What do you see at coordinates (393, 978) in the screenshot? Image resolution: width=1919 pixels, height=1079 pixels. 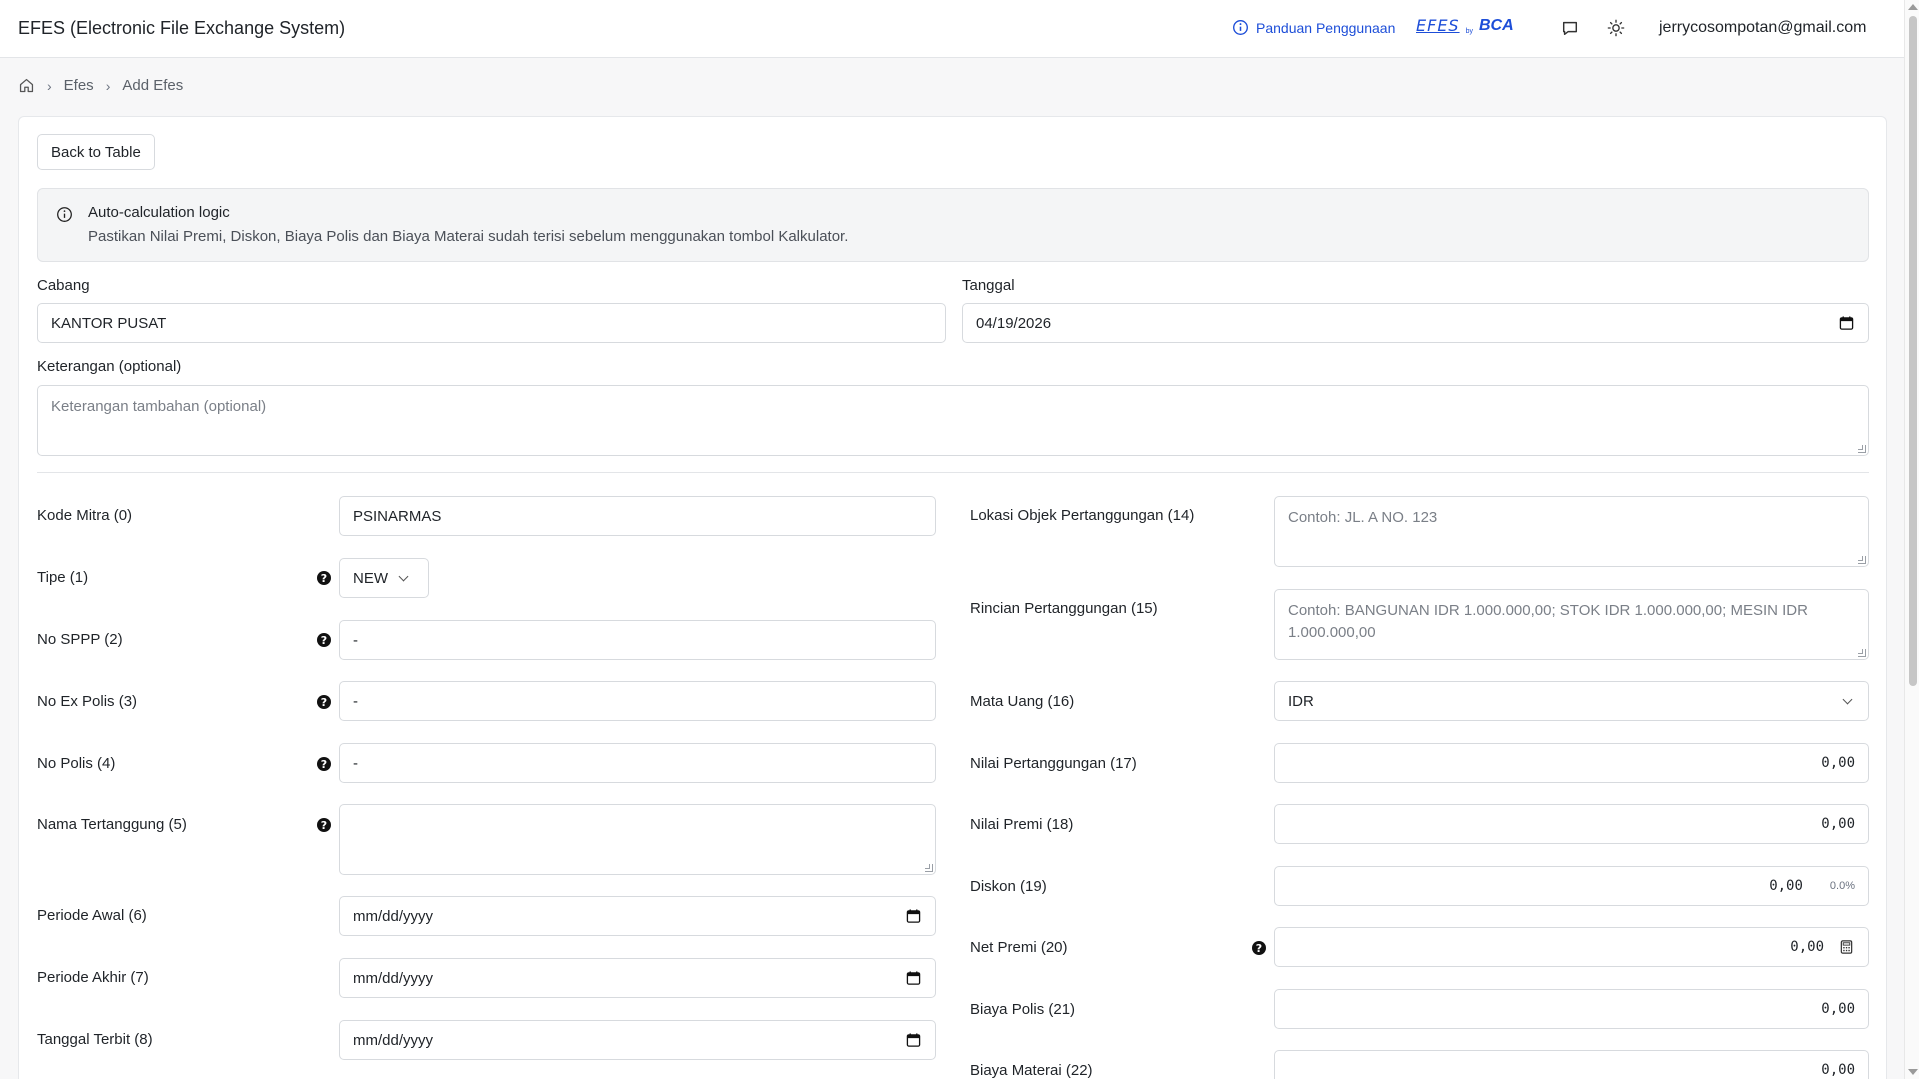 I see `periode-akhir-placeholder: mm/dd/yyyy` at bounding box center [393, 978].